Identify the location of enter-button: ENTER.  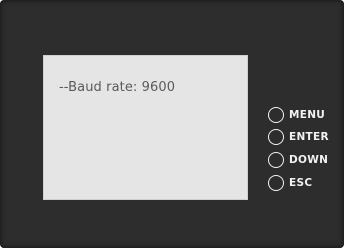
(298, 137).